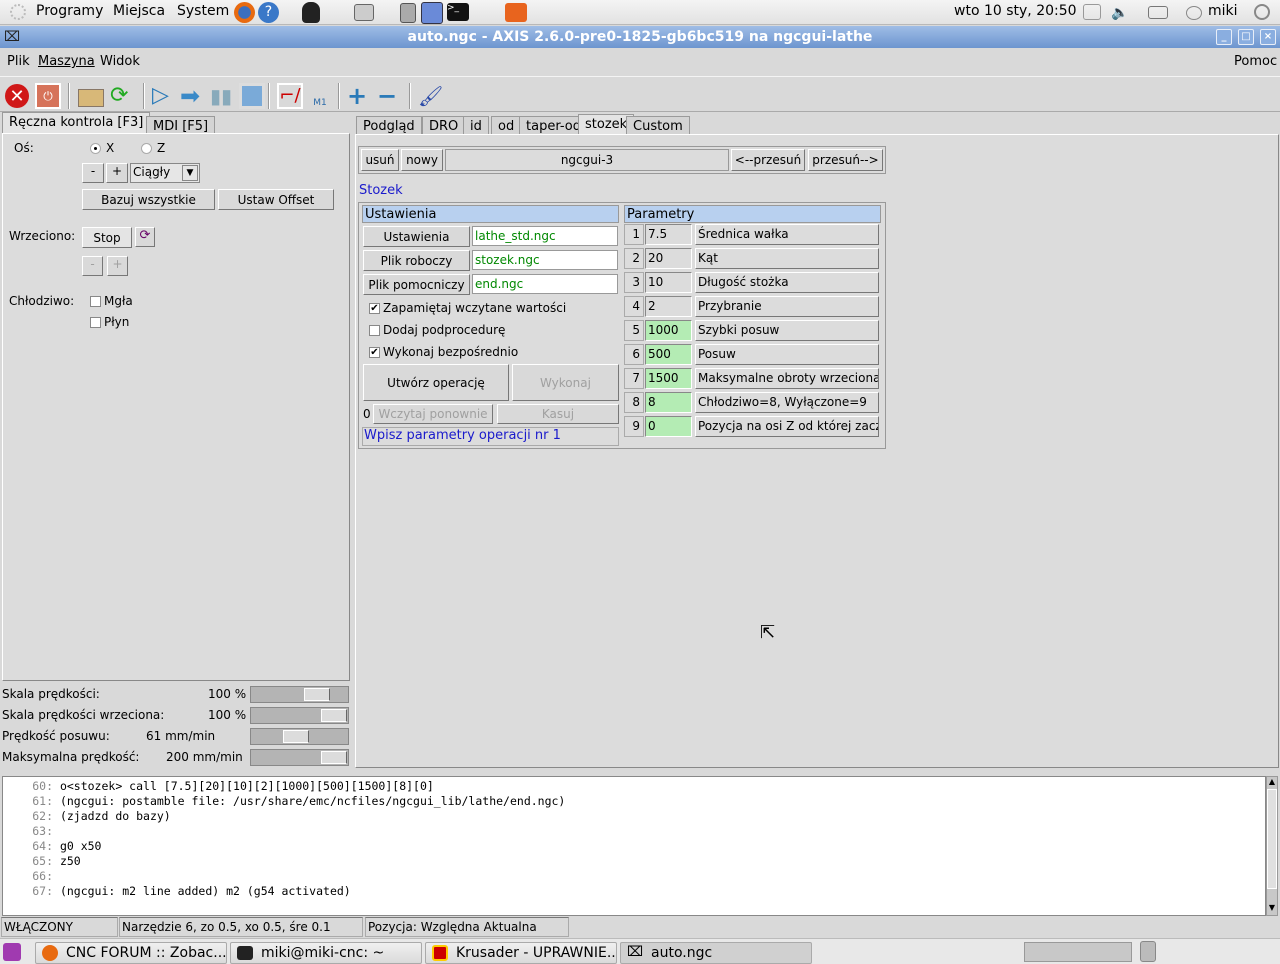  What do you see at coordinates (1092, 12) in the screenshot?
I see `network-icon` at bounding box center [1092, 12].